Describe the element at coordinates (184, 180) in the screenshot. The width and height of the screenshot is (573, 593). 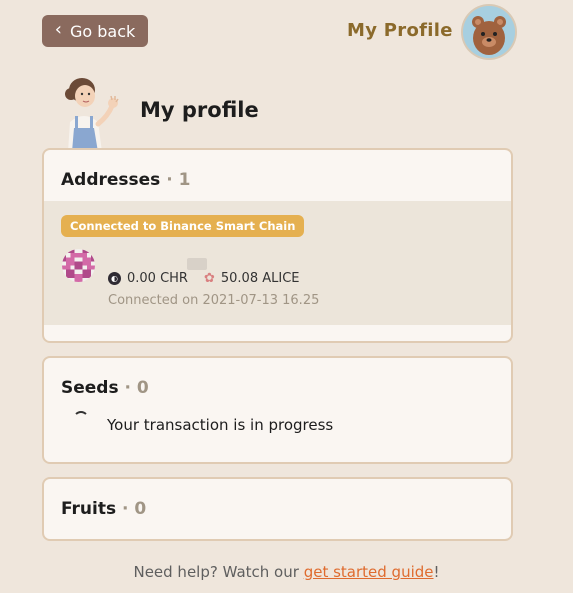
I see `addresses-count: 1` at that location.